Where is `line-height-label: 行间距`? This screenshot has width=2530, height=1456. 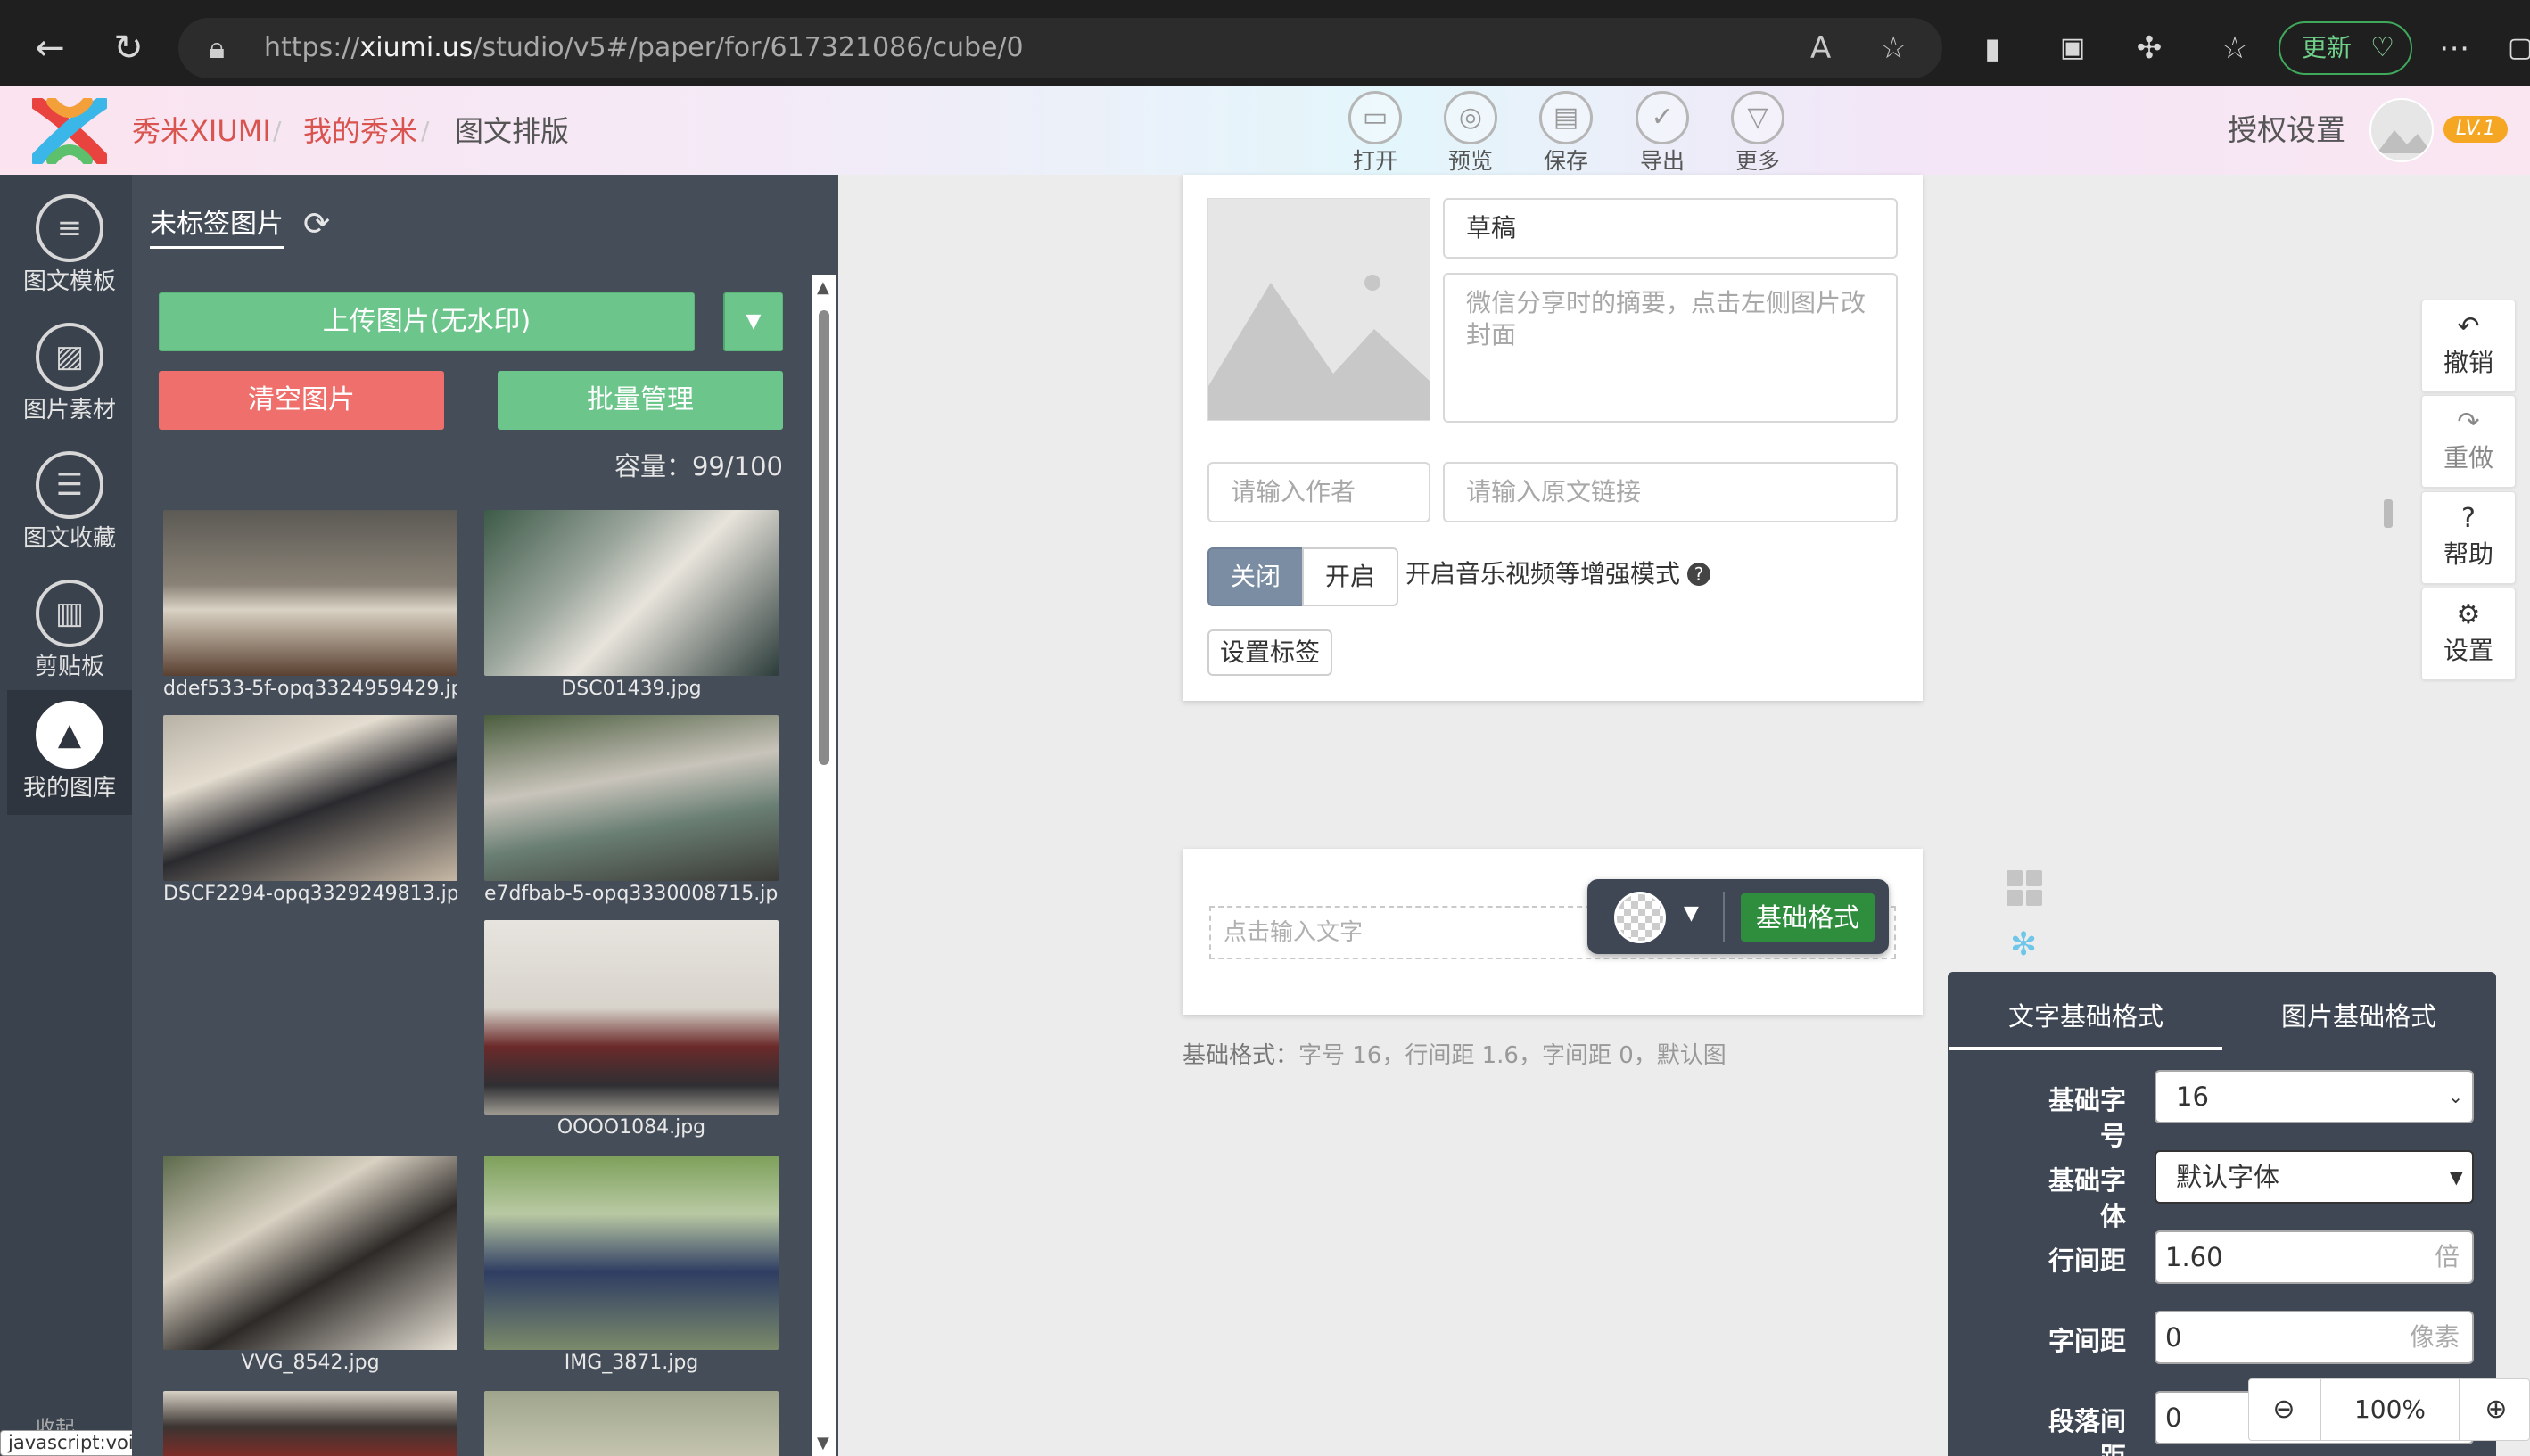 line-height-label: 行间距 is located at coordinates (2087, 1261).